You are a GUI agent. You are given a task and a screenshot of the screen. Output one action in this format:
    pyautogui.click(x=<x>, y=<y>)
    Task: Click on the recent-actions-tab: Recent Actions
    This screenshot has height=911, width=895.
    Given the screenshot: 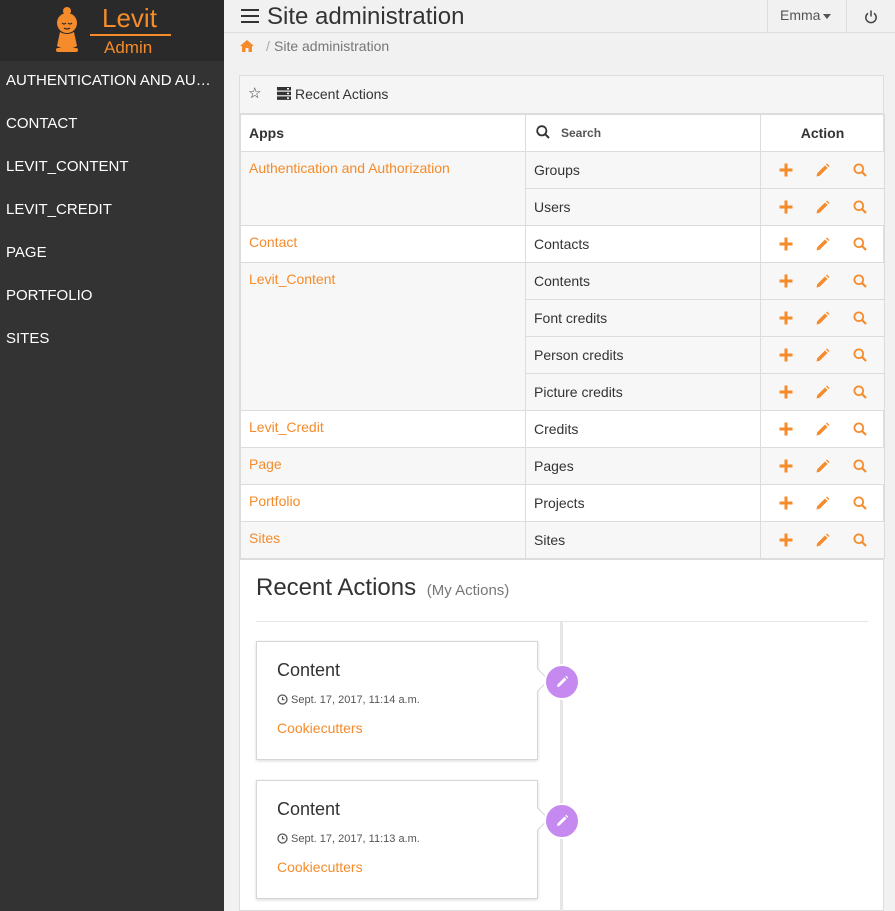 What is the action you would take?
    pyautogui.click(x=341, y=94)
    